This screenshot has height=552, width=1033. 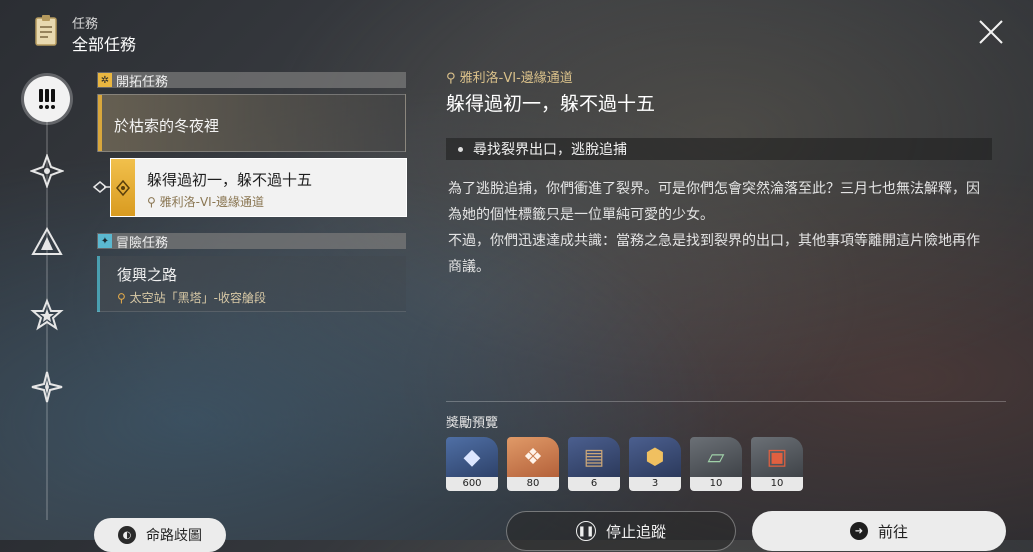 I want to click on objective-bar: 尋找裂界出口，逃脫追捕, so click(x=719, y=149).